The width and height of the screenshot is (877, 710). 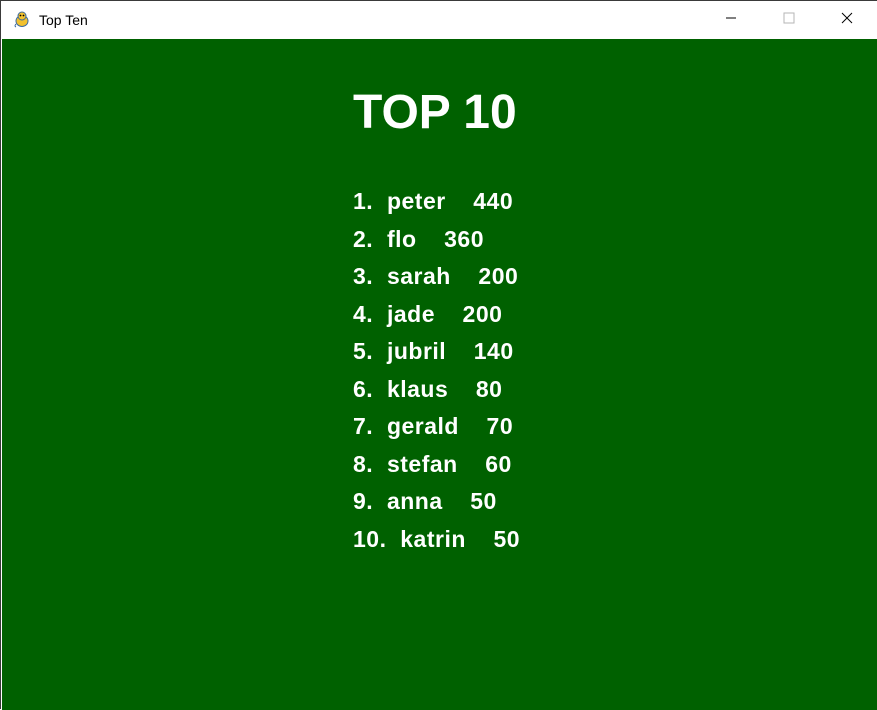 I want to click on maximize-button, so click(x=789, y=20).